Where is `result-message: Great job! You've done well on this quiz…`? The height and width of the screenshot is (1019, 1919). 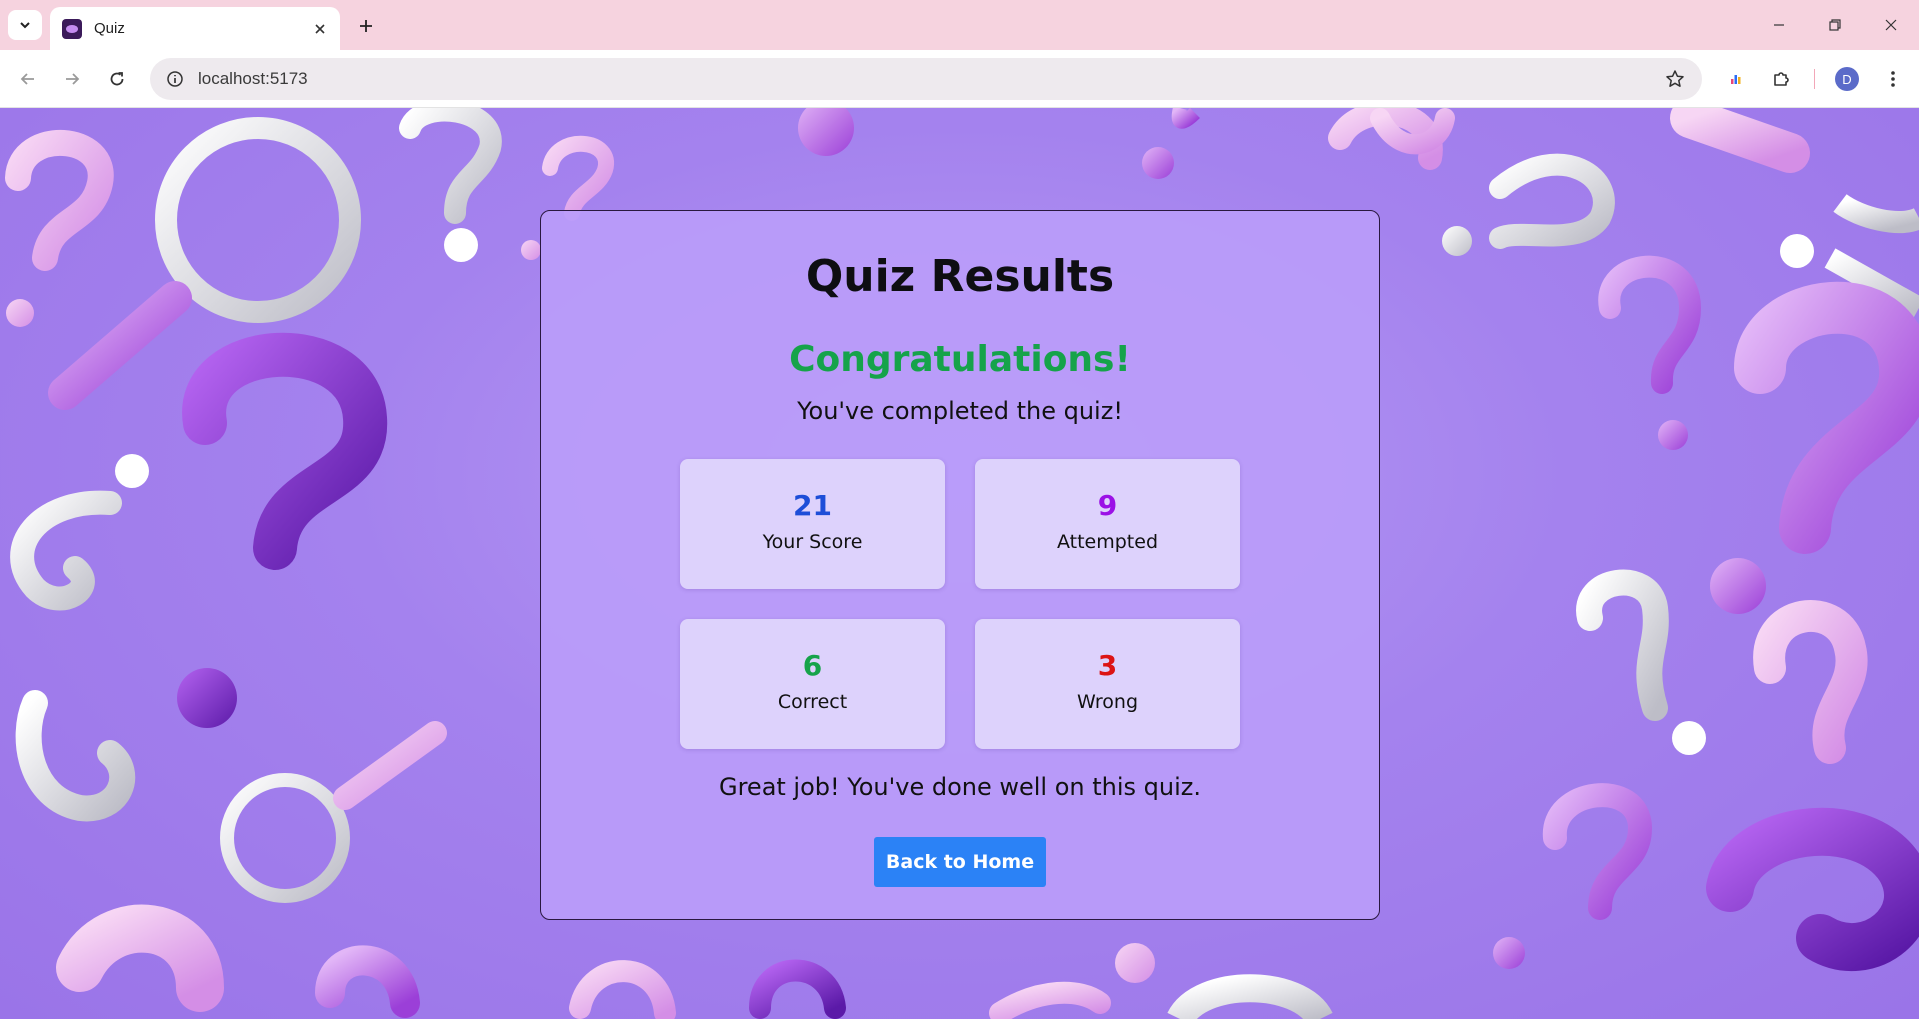 result-message: Great job! You've done well on this quiz… is located at coordinates (959, 787).